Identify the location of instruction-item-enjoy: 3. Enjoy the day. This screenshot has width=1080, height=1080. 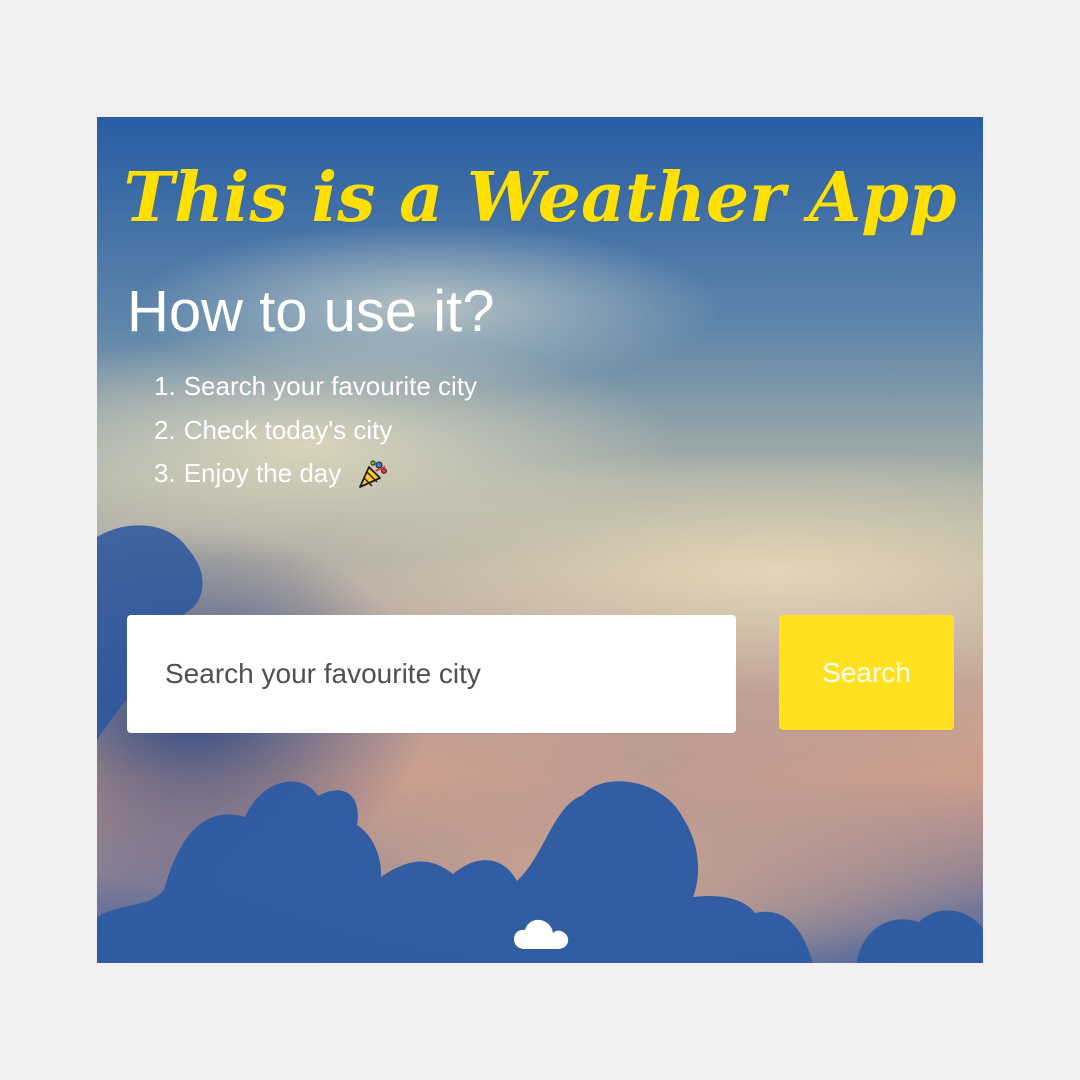
(315, 474).